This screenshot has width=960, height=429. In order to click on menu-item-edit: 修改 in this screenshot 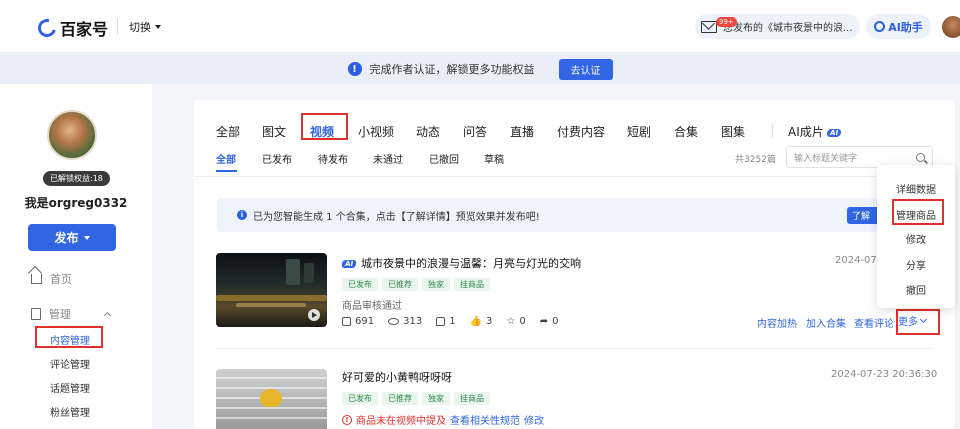, I will do `click(916, 238)`.